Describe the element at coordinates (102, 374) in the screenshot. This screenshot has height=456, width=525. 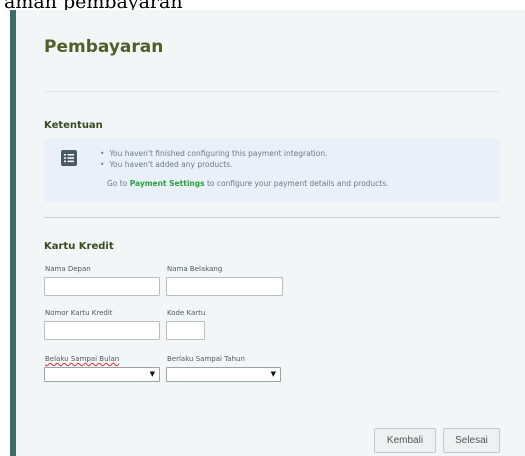
I see `valid-month-select: ▼` at that location.